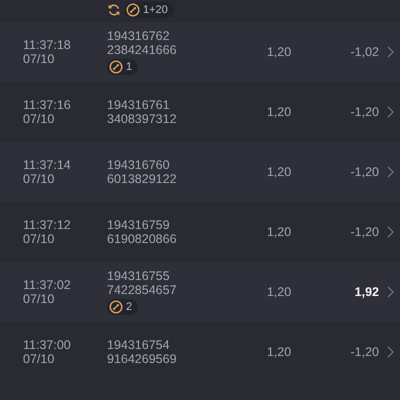 The image size is (400, 400). What do you see at coordinates (142, 290) in the screenshot?
I see `ticket-id: 7422854657` at bounding box center [142, 290].